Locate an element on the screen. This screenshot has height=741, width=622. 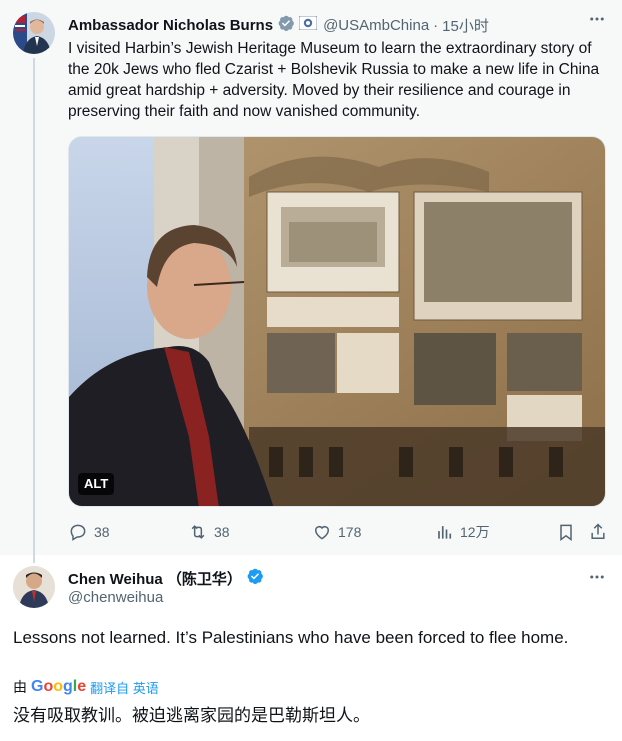
alt-text-button: ALT is located at coordinates (96, 484).